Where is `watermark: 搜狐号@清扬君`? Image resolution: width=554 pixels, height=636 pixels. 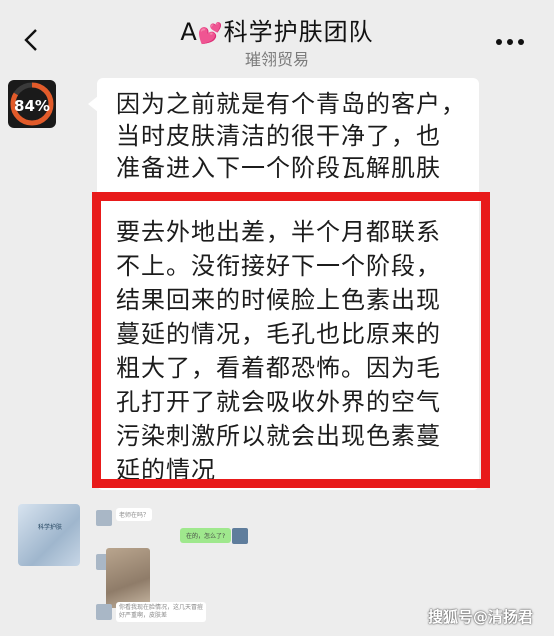 watermark: 搜狐号@清扬君 is located at coordinates (481, 617).